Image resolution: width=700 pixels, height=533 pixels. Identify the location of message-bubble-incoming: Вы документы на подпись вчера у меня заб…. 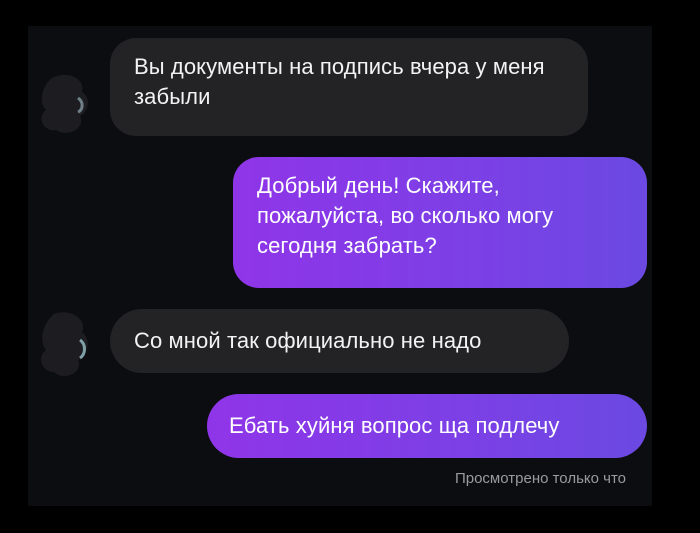
(349, 87).